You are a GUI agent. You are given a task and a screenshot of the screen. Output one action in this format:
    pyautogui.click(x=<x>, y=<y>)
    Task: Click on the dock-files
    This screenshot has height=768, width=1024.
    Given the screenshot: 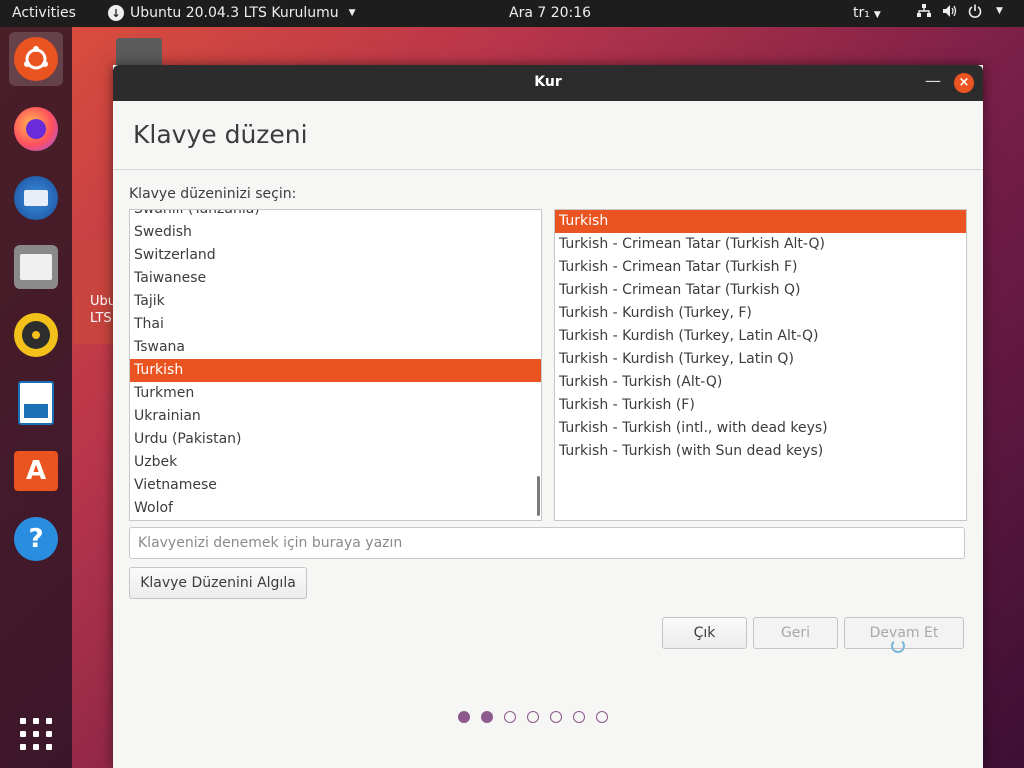 What is the action you would take?
    pyautogui.click(x=36, y=267)
    